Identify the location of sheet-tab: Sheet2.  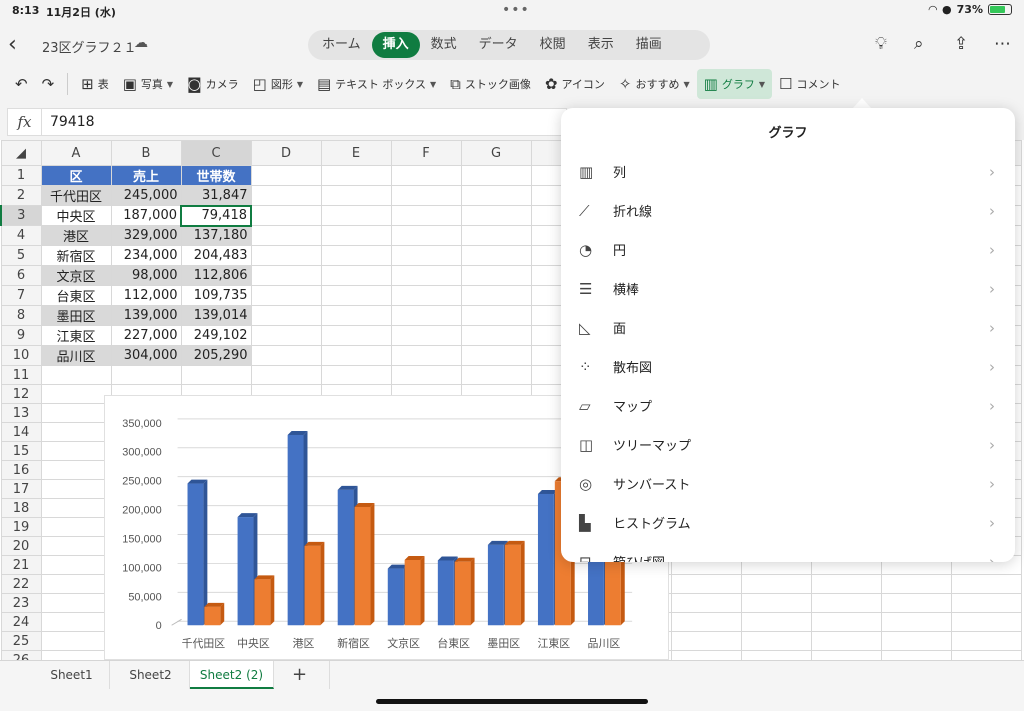
(151, 675).